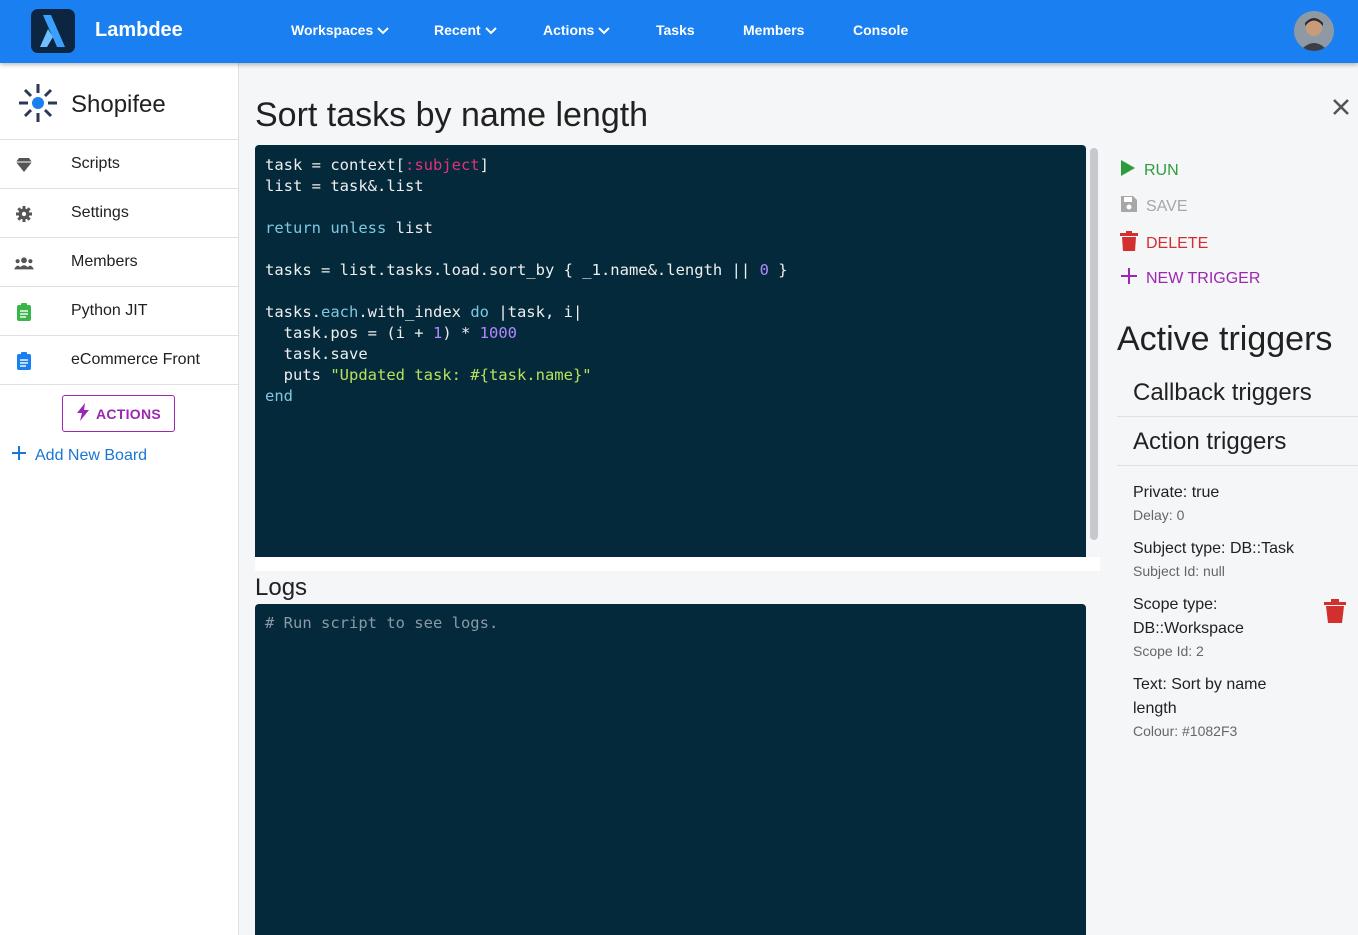 Image resolution: width=1358 pixels, height=935 pixels. What do you see at coordinates (1168, 651) in the screenshot?
I see `trigger-scope-id: Scope Id: 2` at bounding box center [1168, 651].